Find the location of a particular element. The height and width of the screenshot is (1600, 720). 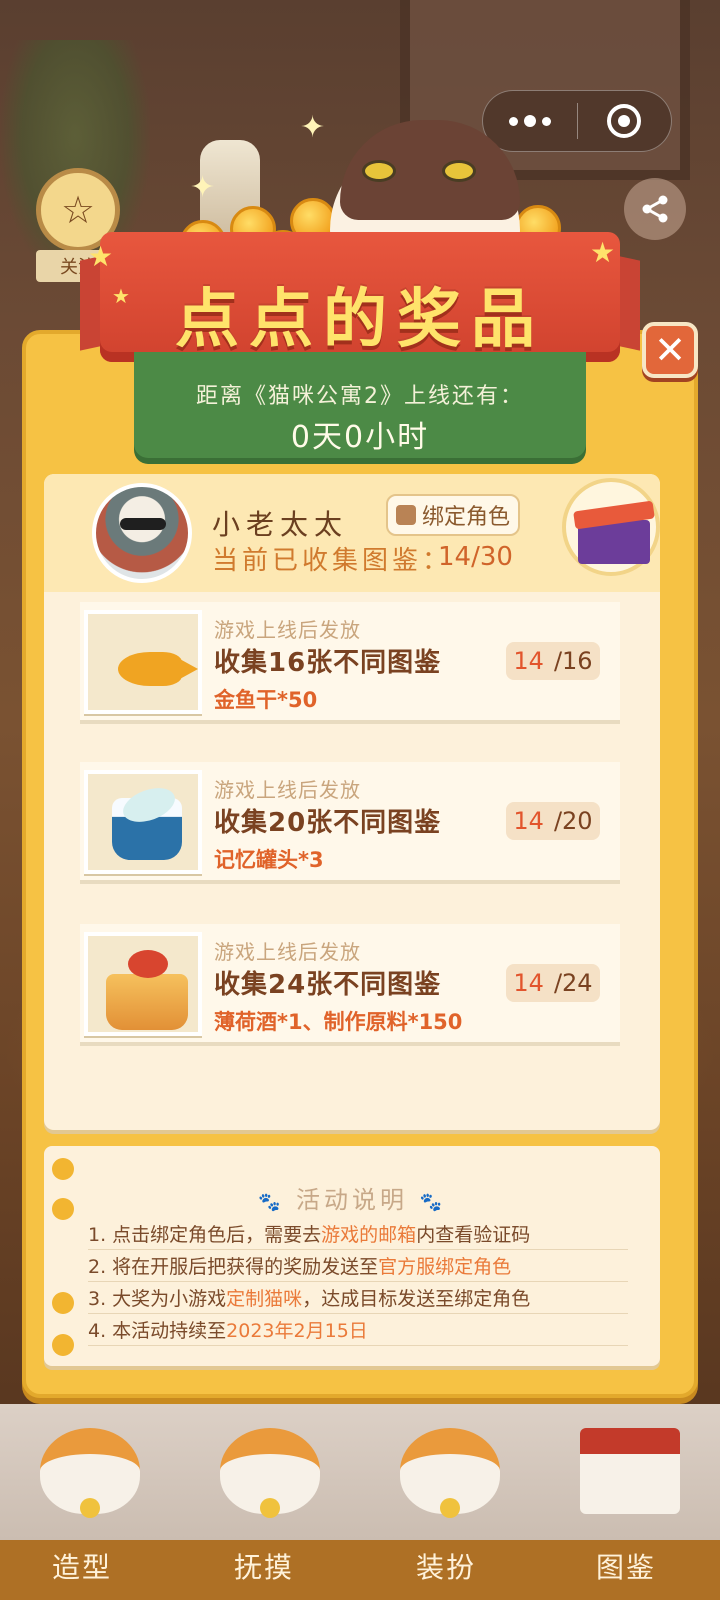

note-highlight: 游戏的邮箱 is located at coordinates (369, 1235).